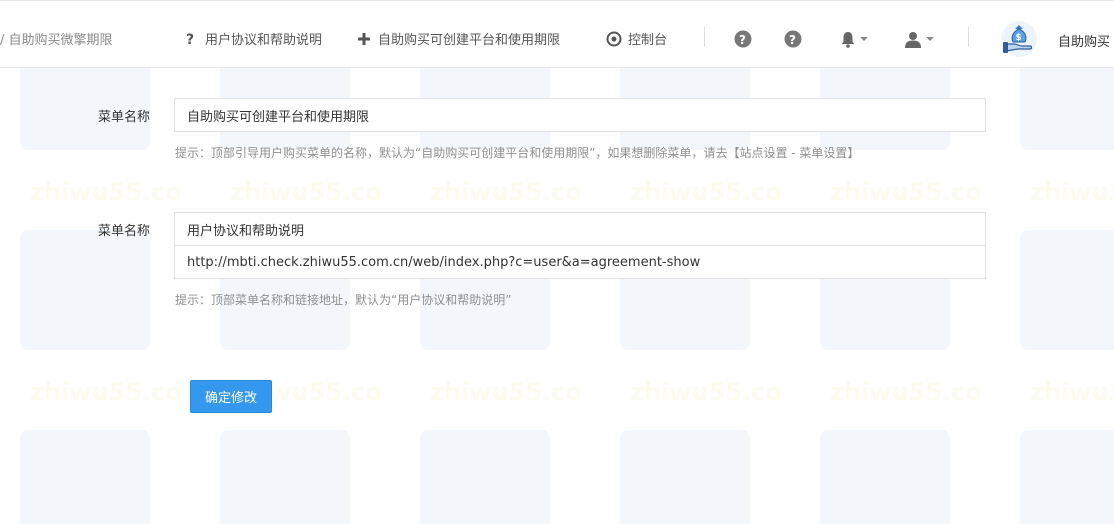  I want to click on help-button-secondary: ?, so click(793, 39).